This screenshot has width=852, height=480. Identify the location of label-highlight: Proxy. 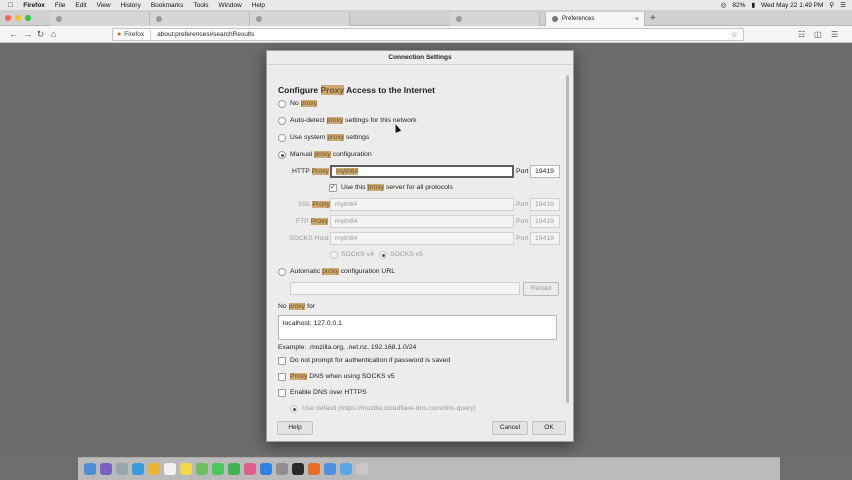
(320, 171).